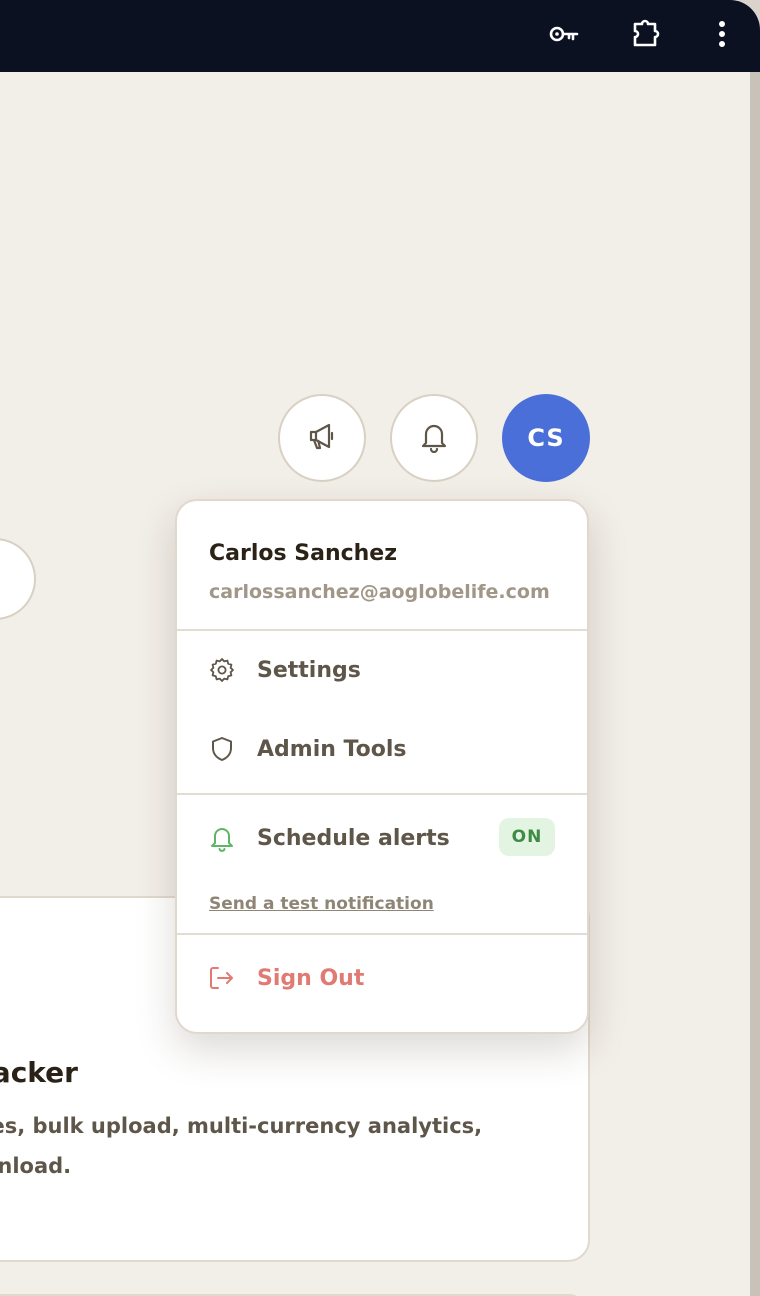 The height and width of the screenshot is (1296, 760). Describe the element at coordinates (222, 978) in the screenshot. I see `sign-out-icon` at that location.